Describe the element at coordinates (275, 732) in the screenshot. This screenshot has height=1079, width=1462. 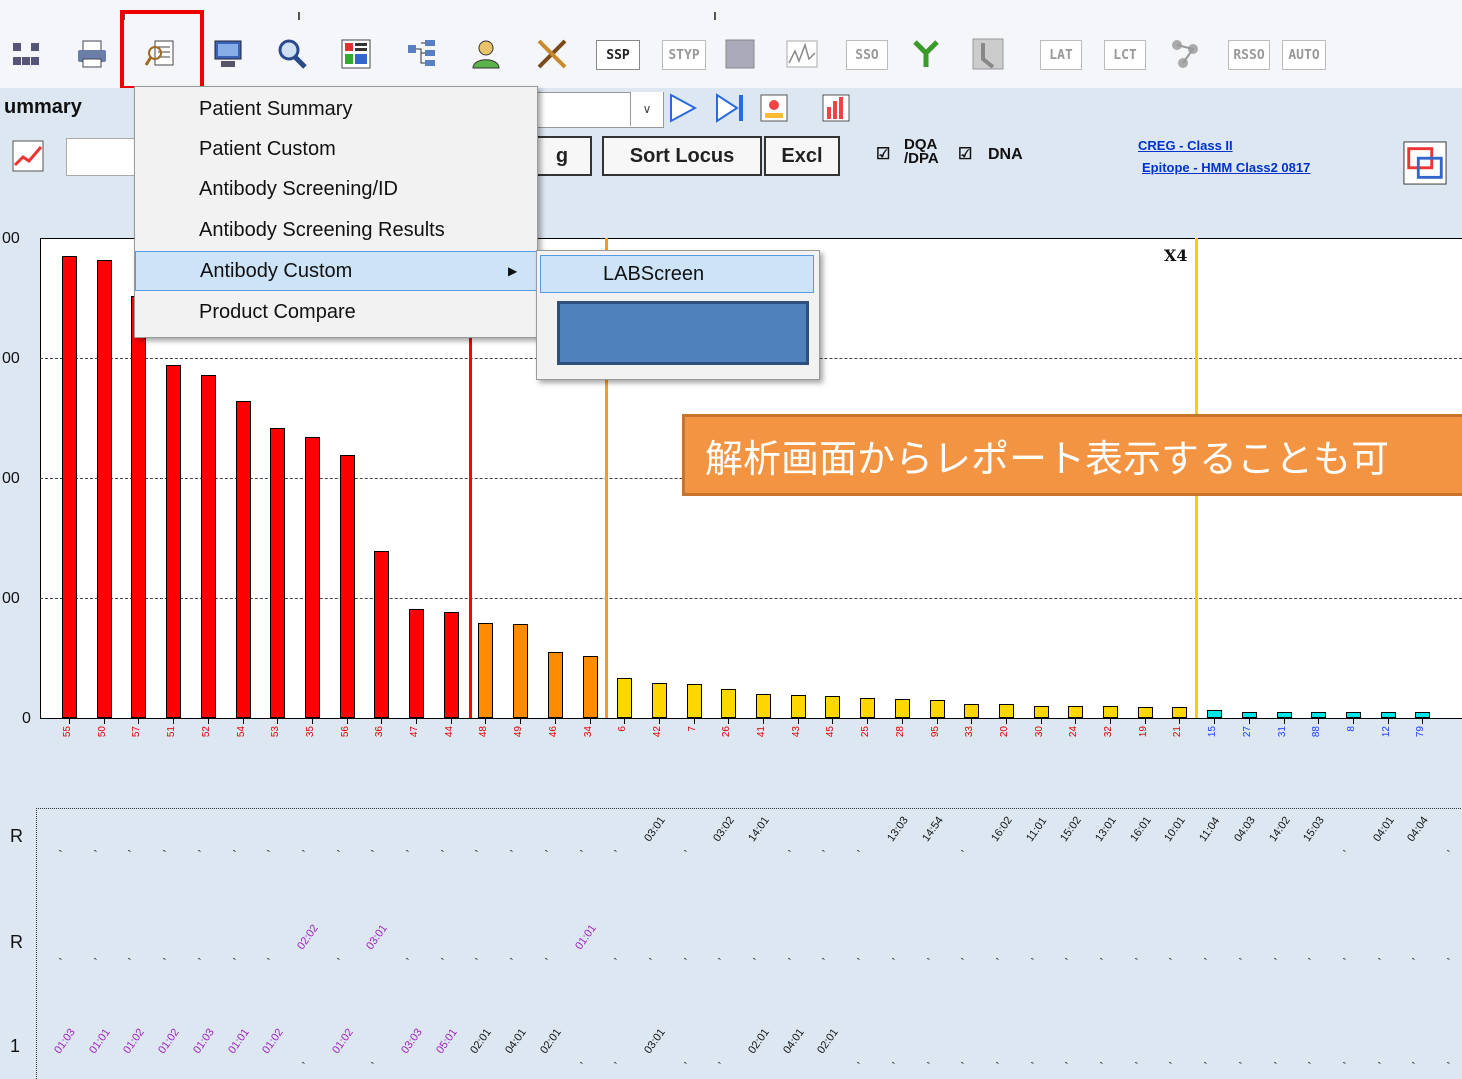
I see `x-tick-label: 53` at that location.